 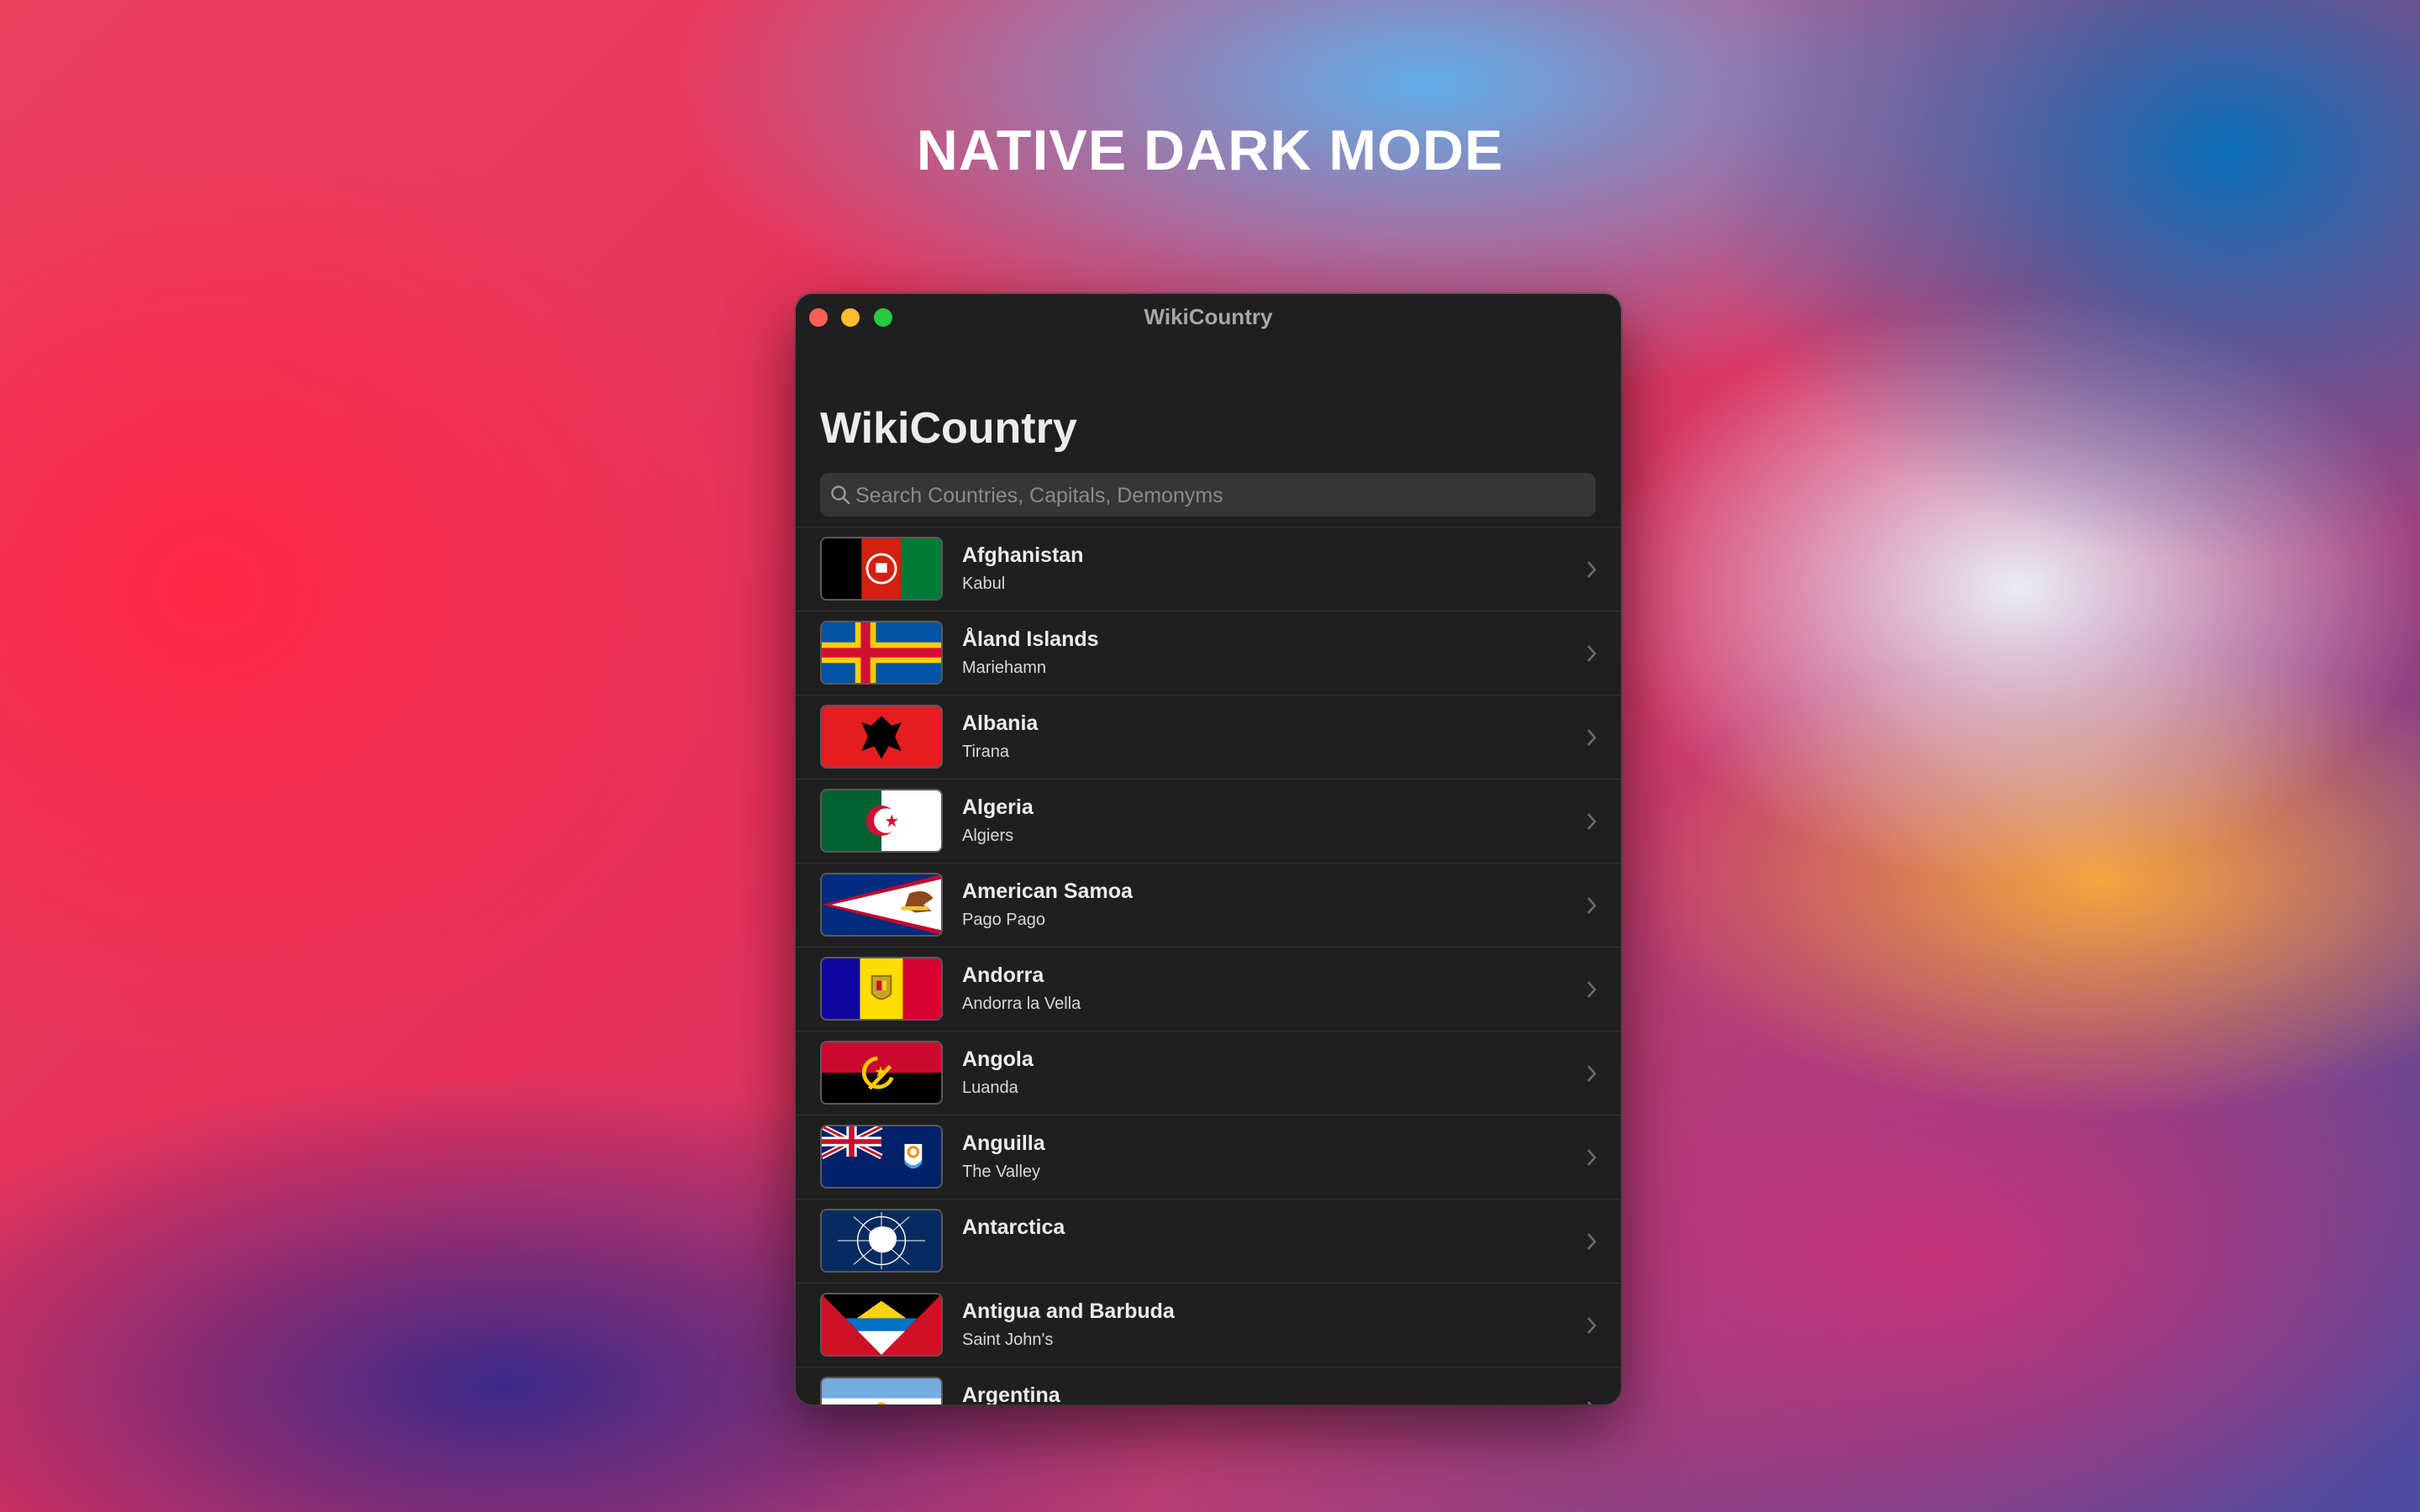 I want to click on list-item: Angola Luanda, so click(x=1208, y=1074).